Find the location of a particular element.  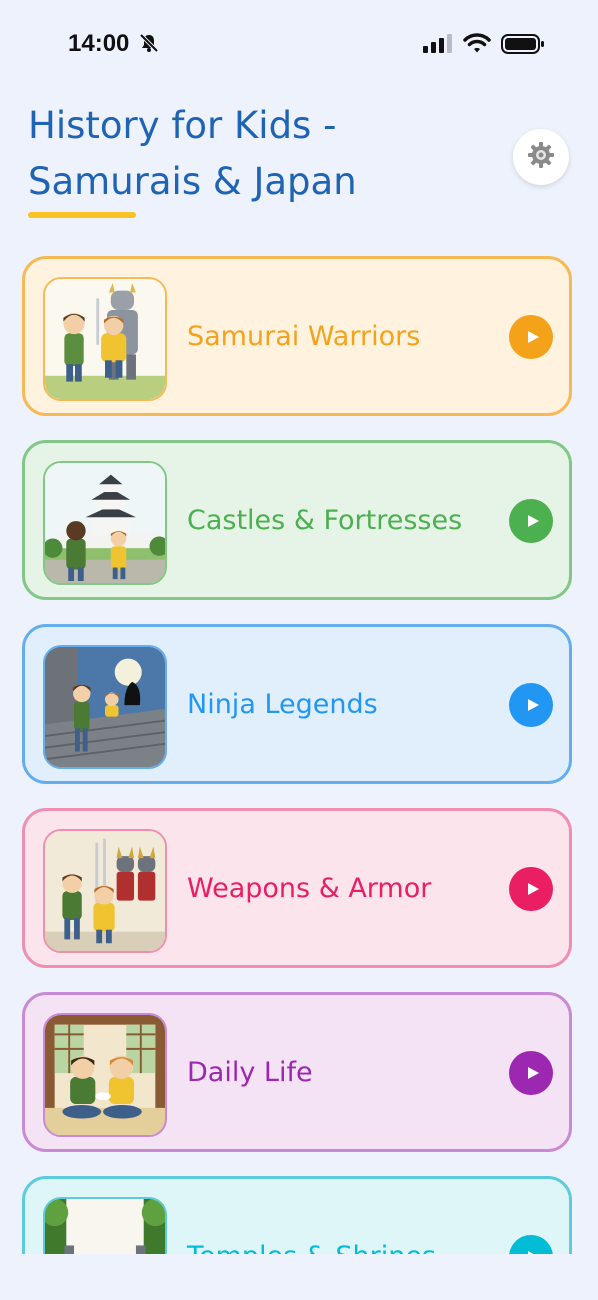

weapons-armor-illustration is located at coordinates (105, 891).